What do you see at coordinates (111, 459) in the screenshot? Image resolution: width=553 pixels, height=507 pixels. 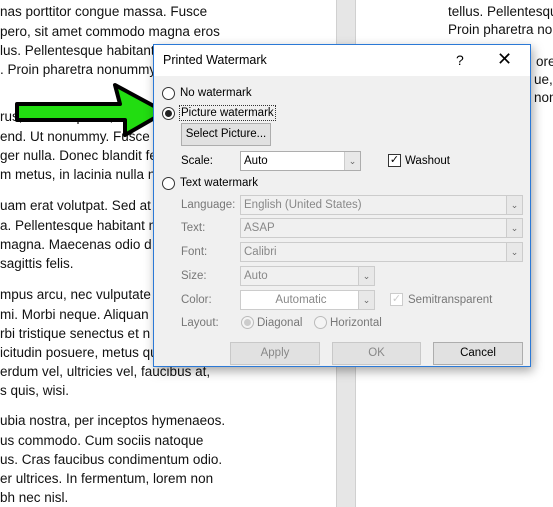 I see `document-text-line: us. Cras faucibus condimentum odio.` at bounding box center [111, 459].